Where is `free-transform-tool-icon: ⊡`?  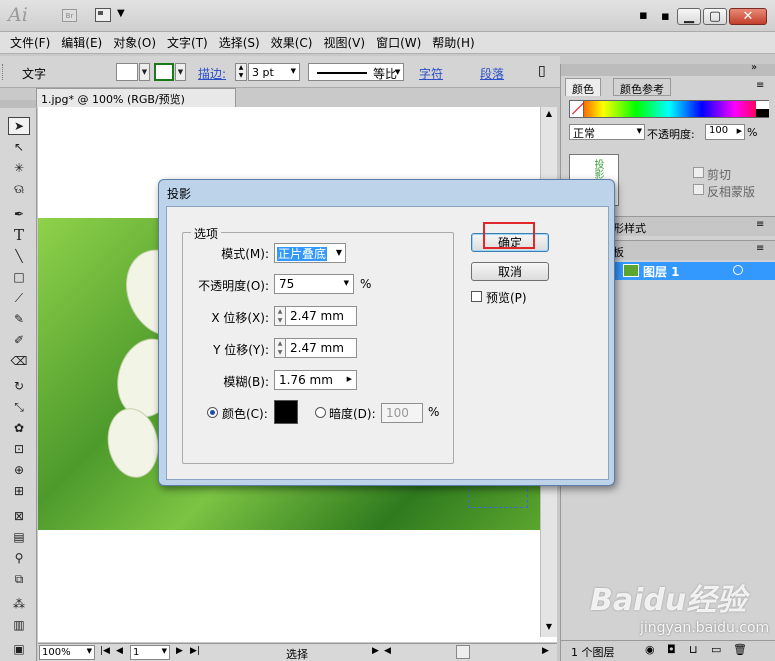 free-transform-tool-icon: ⊡ is located at coordinates (19, 449).